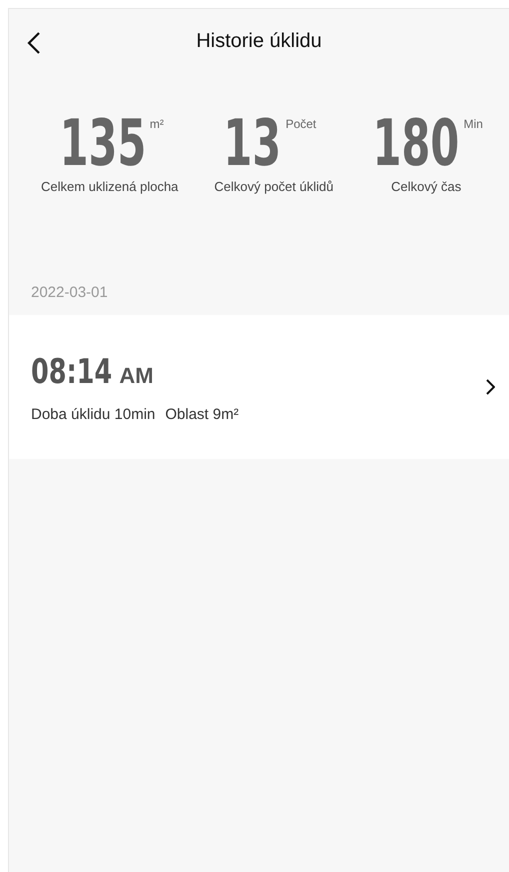  What do you see at coordinates (102, 144) in the screenshot?
I see `stat-value: 135` at bounding box center [102, 144].